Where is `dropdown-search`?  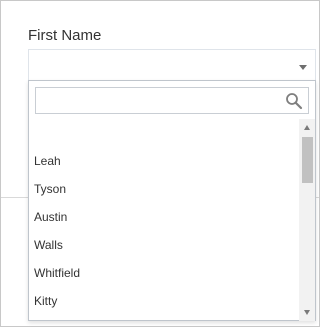
dropdown-search is located at coordinates (172, 100).